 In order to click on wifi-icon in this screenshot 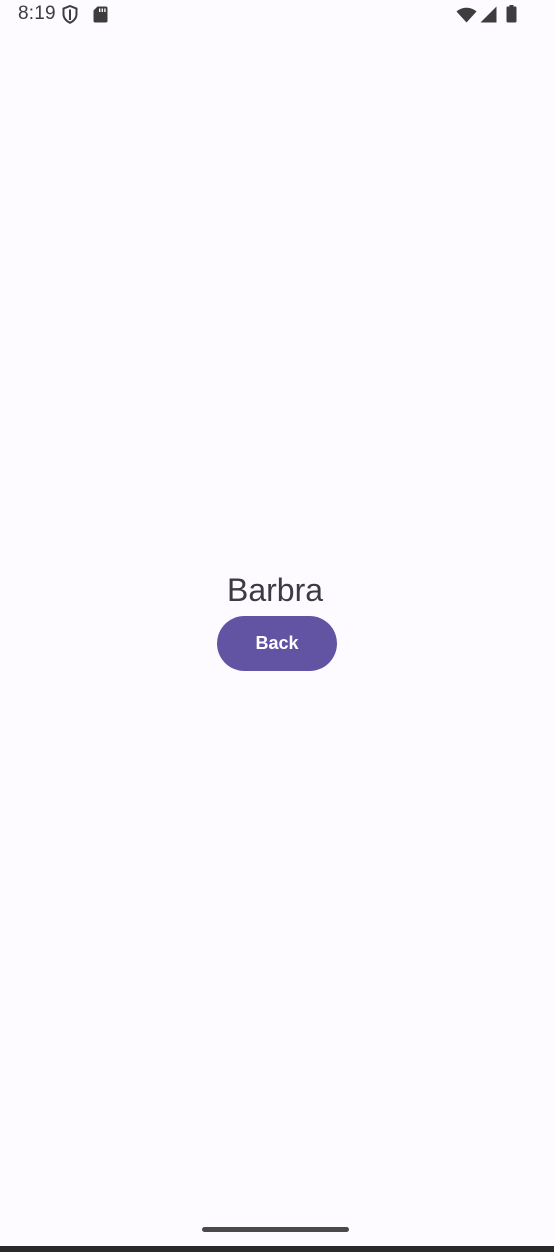, I will do `click(466, 15)`.